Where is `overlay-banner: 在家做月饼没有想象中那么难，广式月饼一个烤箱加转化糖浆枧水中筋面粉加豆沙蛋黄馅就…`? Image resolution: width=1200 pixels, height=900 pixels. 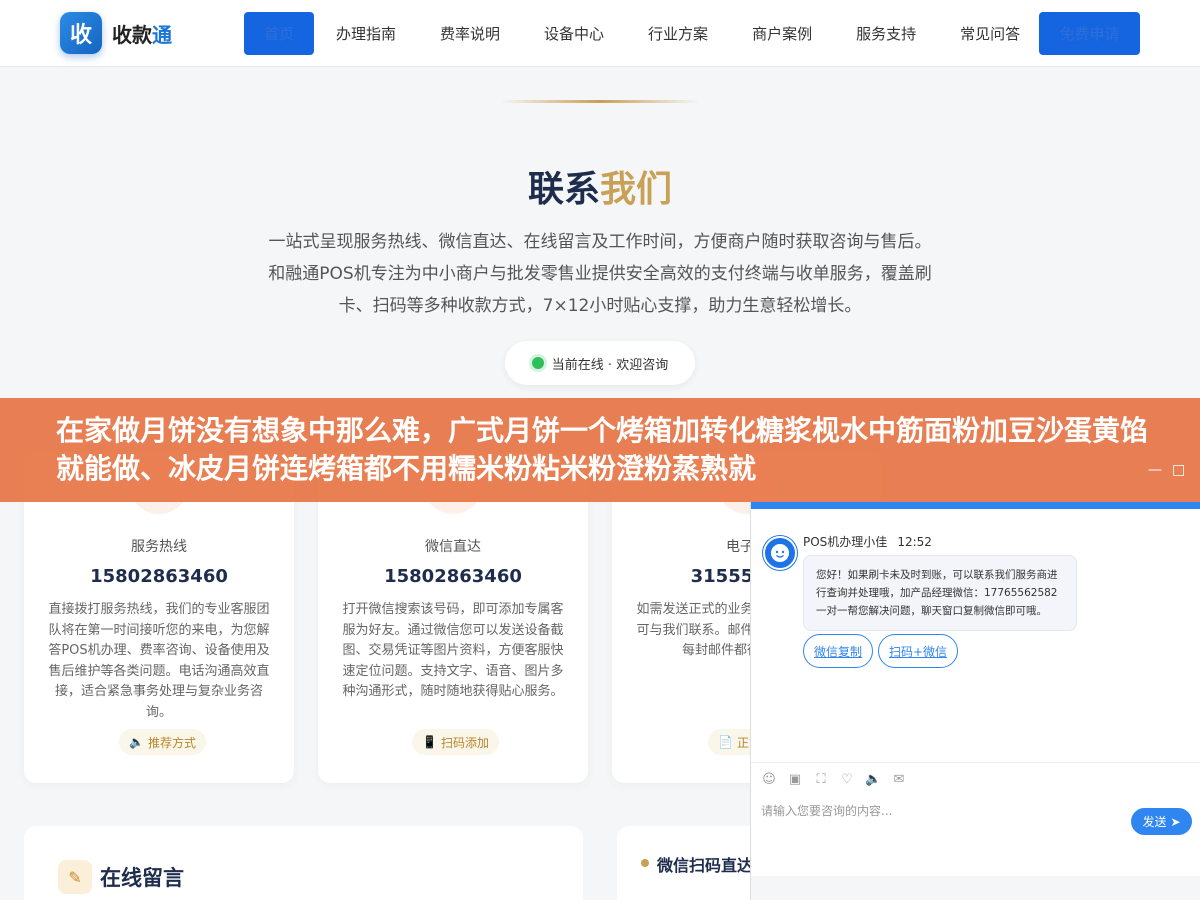 overlay-banner: 在家做月饼没有想象中那么难，广式月饼一个烤箱加转化糖浆枧水中筋面粉加豆沙蛋黄馅就… is located at coordinates (600, 450).